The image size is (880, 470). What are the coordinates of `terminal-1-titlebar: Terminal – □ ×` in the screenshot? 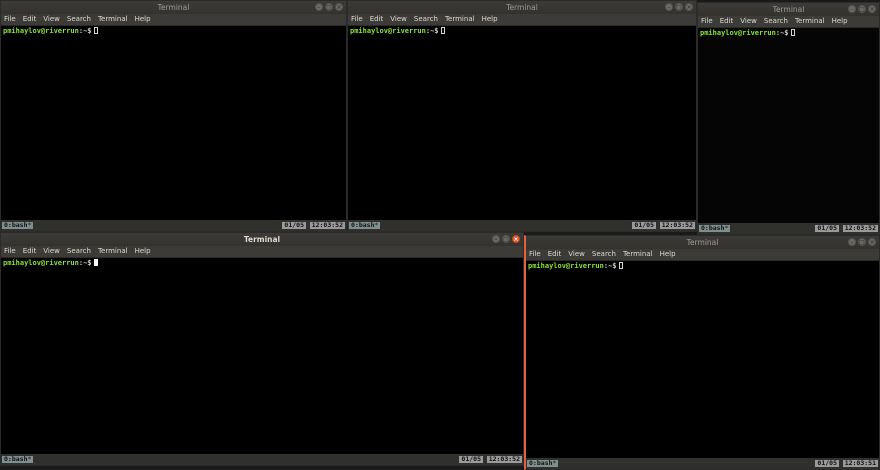 It's located at (173, 7).